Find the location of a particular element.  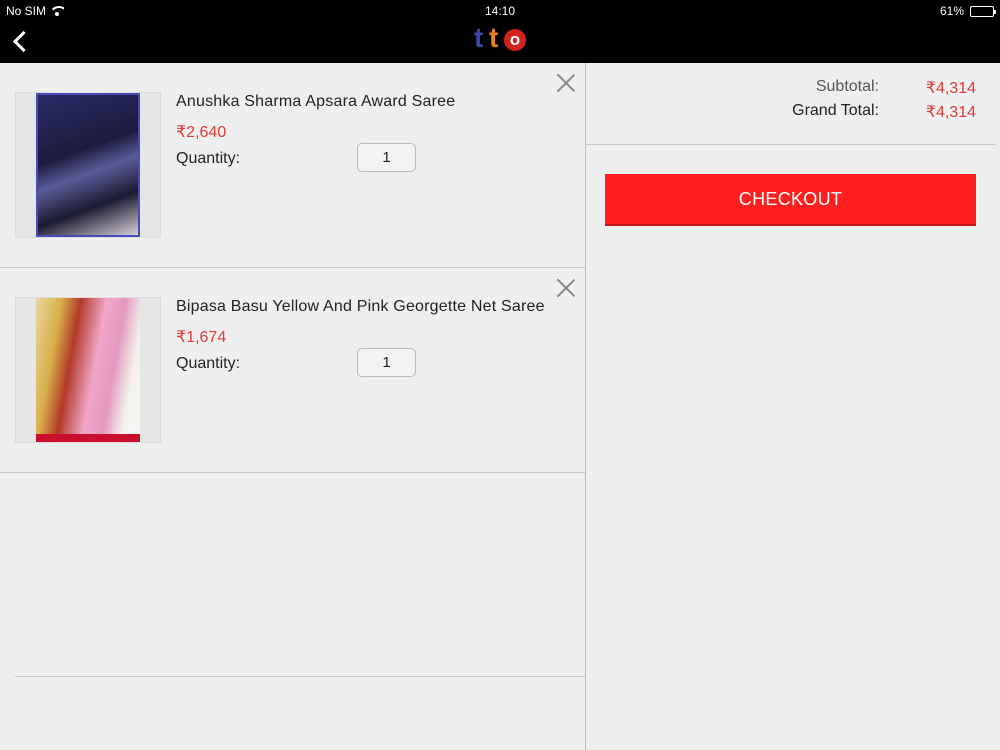

logo-letter-t1: t is located at coordinates (479, 37).